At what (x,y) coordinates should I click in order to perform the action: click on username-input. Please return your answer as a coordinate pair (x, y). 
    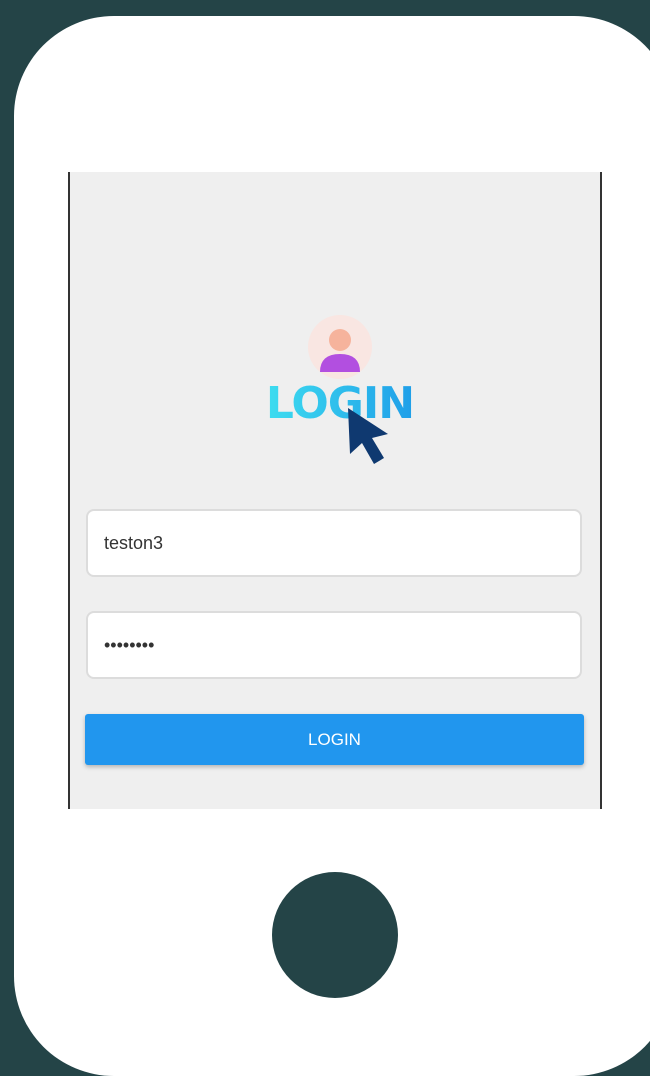
    Looking at the image, I should click on (334, 543).